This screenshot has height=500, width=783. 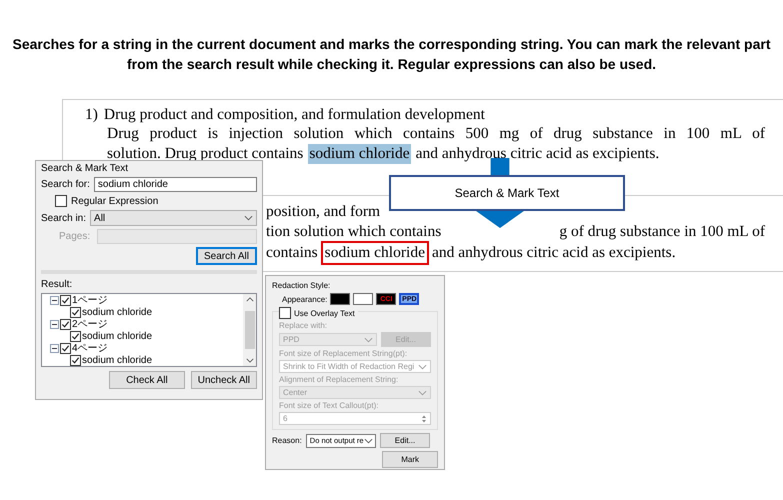 I want to click on mark-button: Mark, so click(x=410, y=459).